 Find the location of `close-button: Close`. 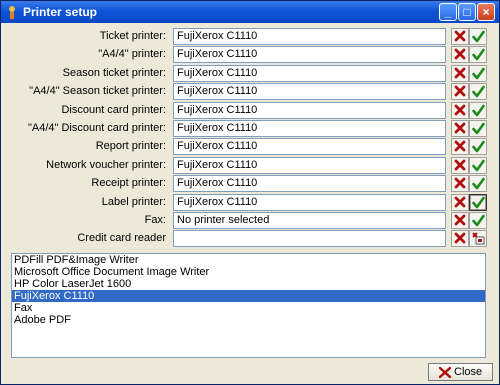

close-button: Close is located at coordinates (460, 372).